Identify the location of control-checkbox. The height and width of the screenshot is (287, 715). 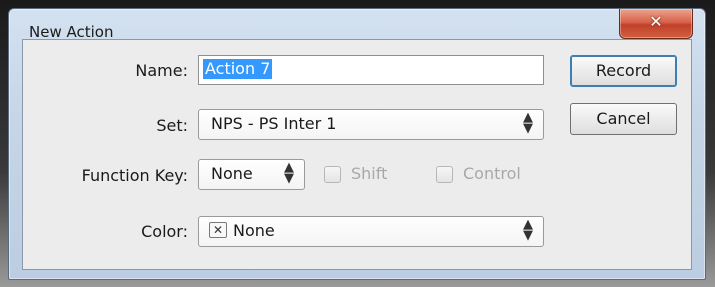
(444, 174).